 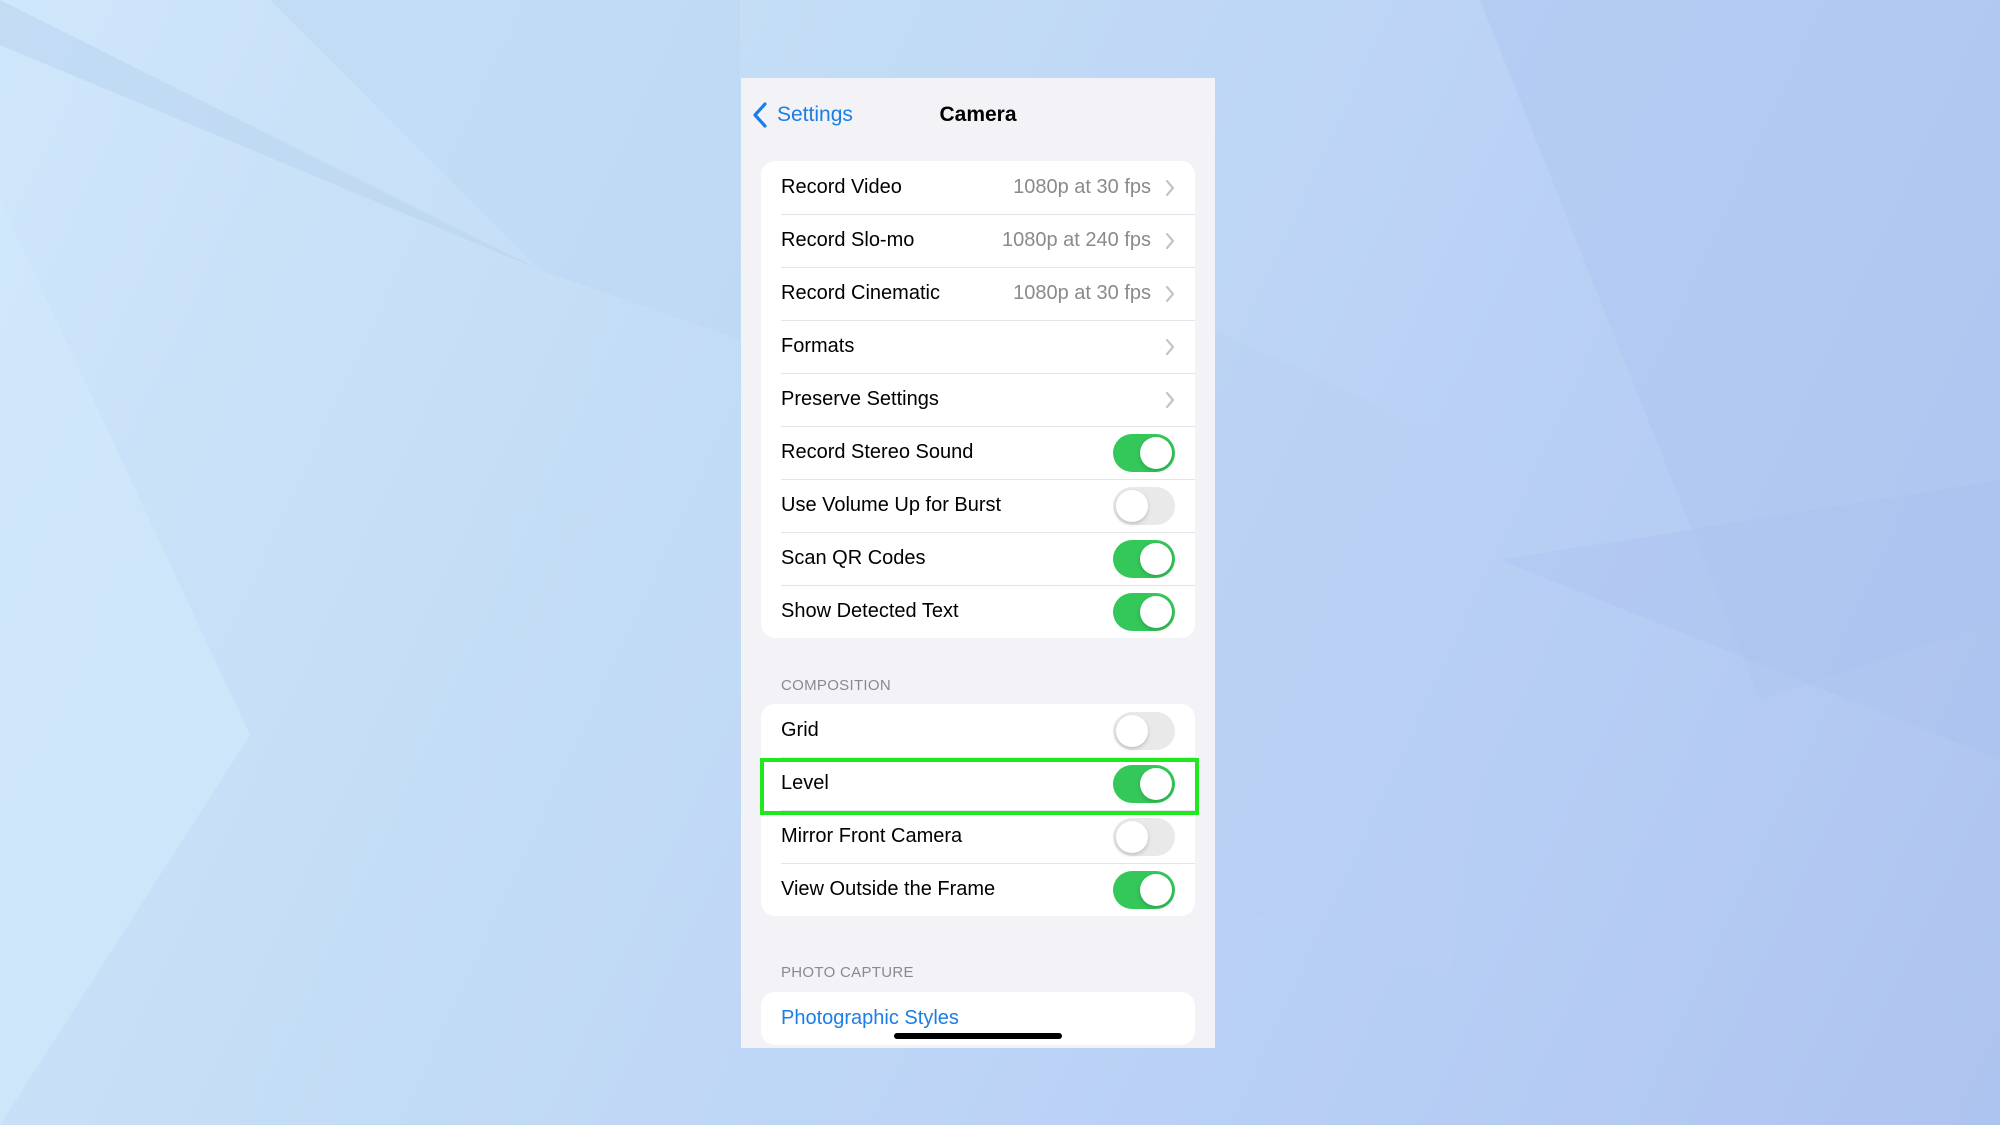 I want to click on settings-row-level: Level, so click(x=978, y=783).